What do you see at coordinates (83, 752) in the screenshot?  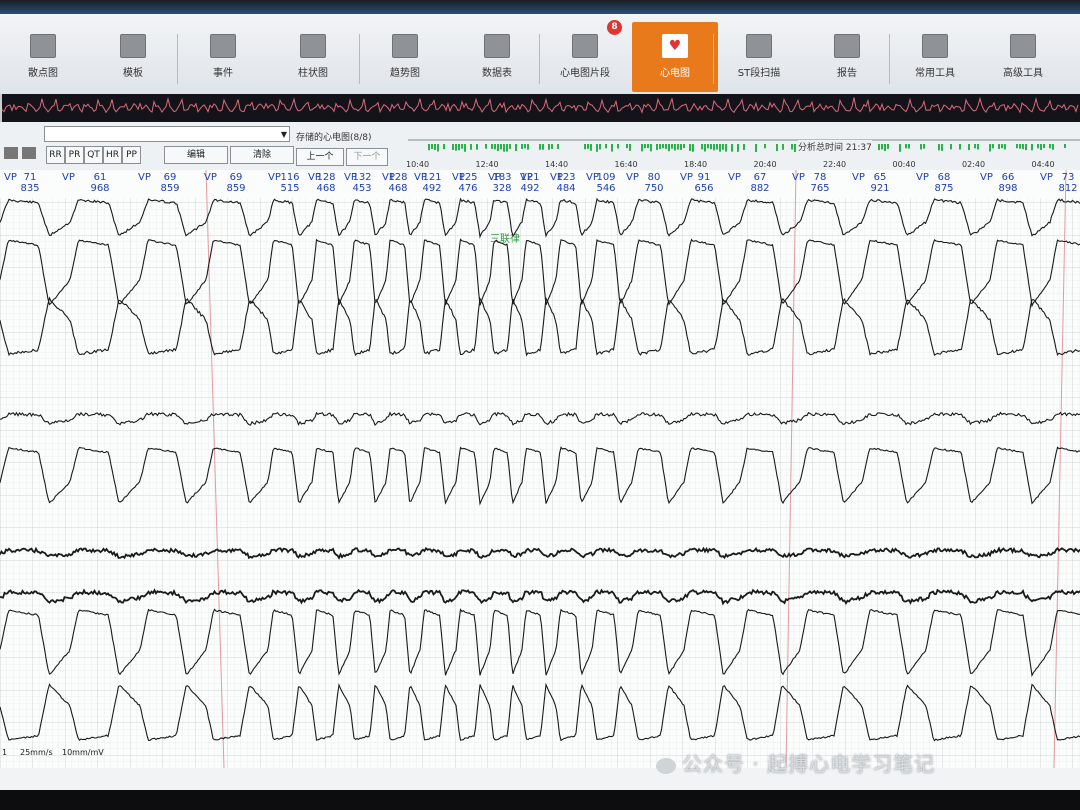 I see `gain: 10mm/mV` at bounding box center [83, 752].